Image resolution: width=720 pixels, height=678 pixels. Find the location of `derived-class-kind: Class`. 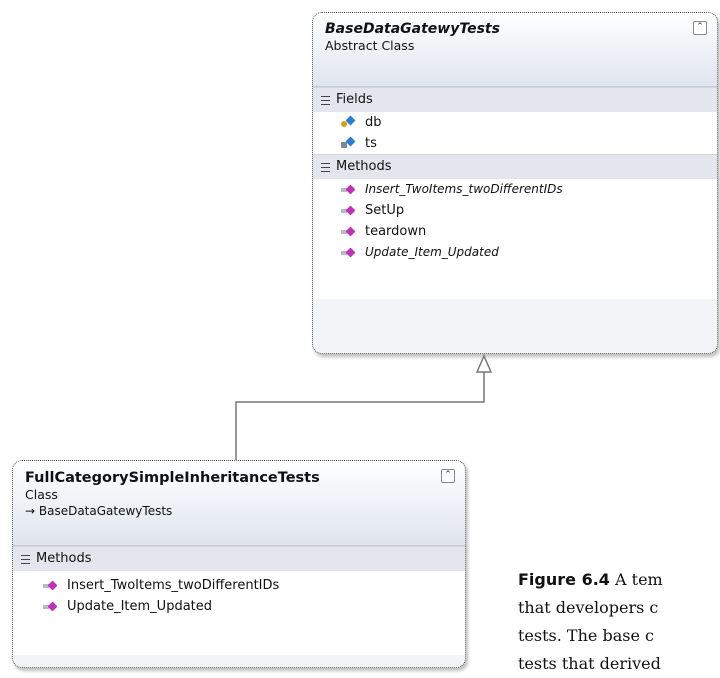

derived-class-kind: Class is located at coordinates (41, 494).